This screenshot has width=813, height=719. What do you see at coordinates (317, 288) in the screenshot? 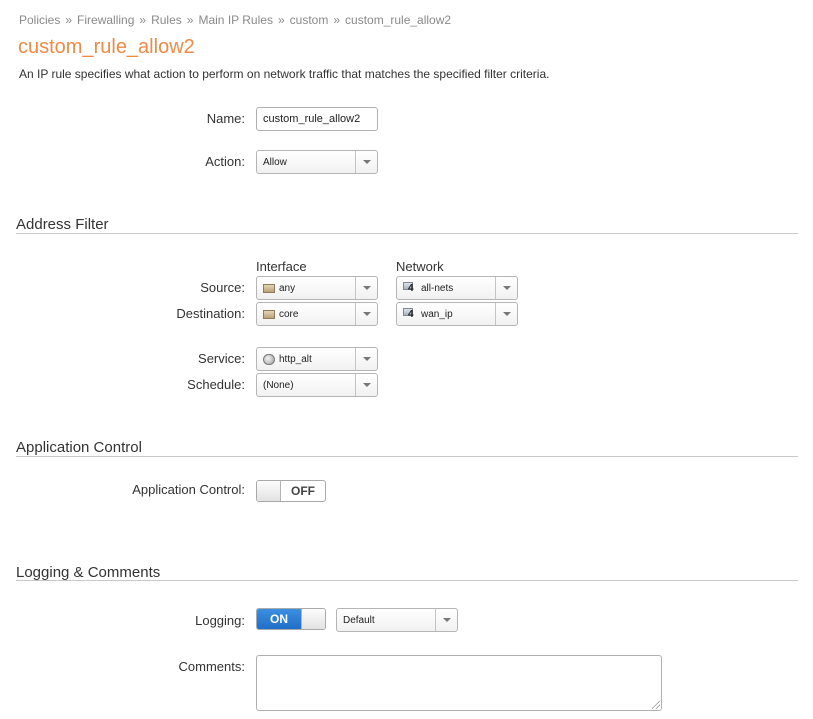
I see `source-interface-select: any` at bounding box center [317, 288].